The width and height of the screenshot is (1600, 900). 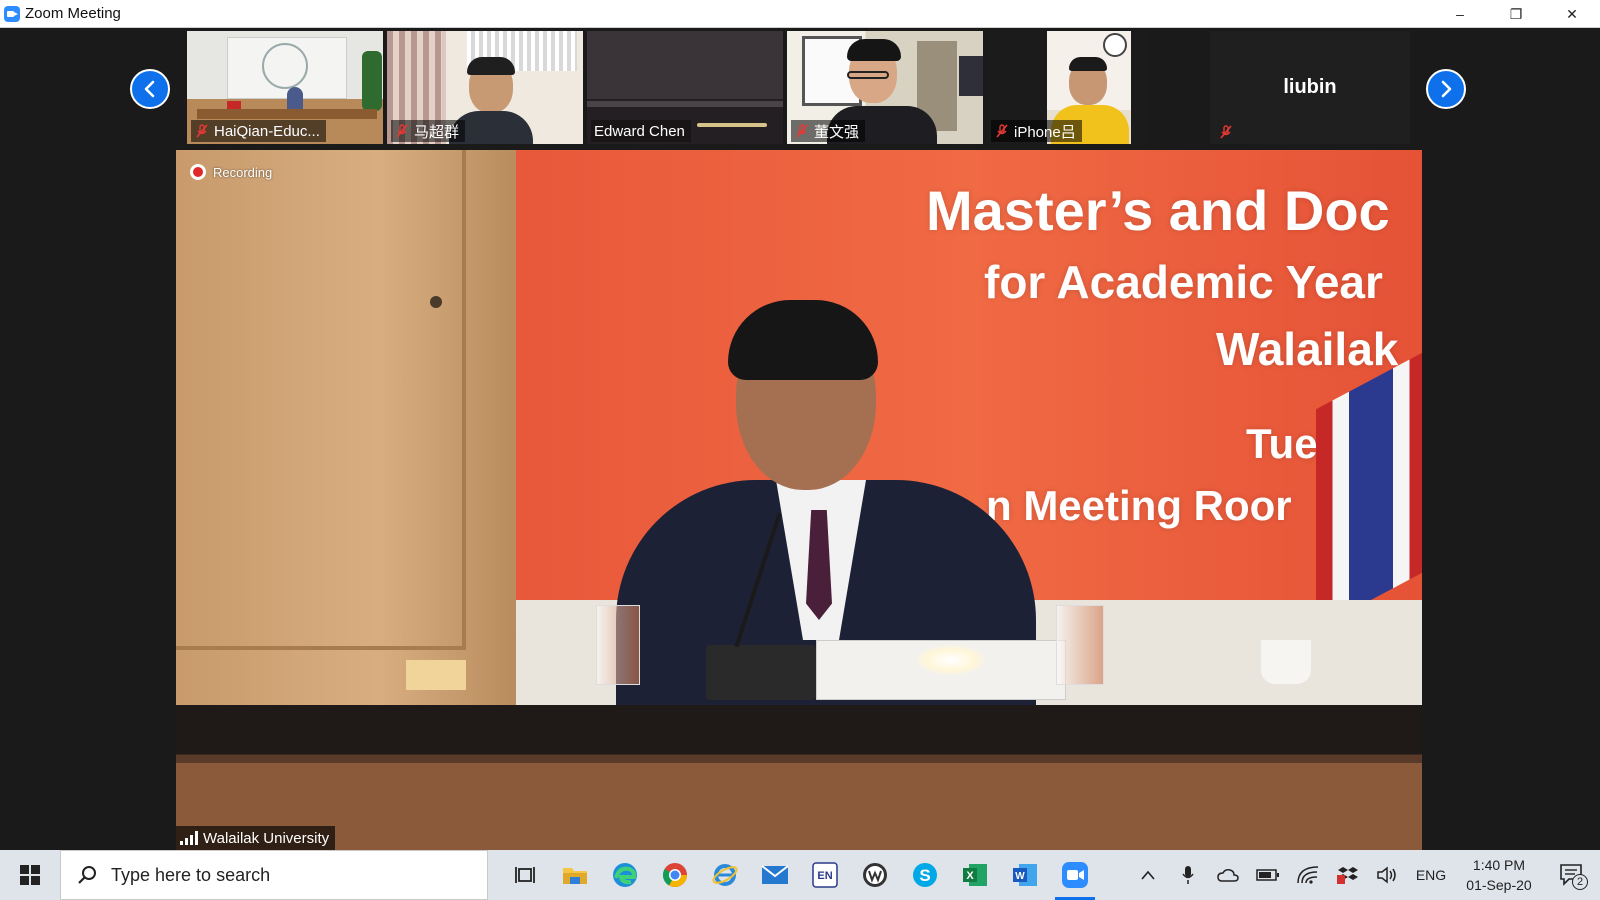 I want to click on app-tray-button, so click(x=1348, y=875).